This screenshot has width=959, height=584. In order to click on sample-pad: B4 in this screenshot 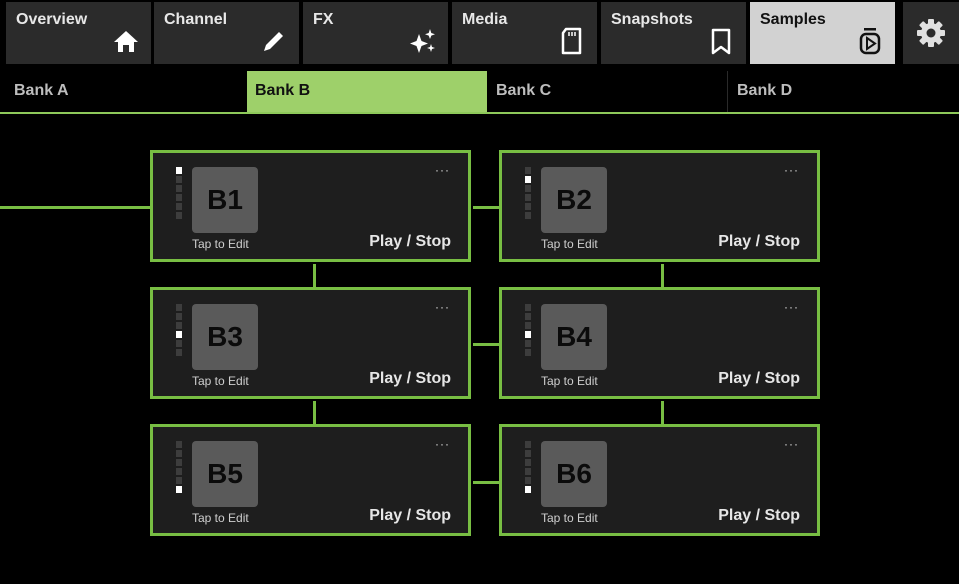, I will do `click(574, 337)`.